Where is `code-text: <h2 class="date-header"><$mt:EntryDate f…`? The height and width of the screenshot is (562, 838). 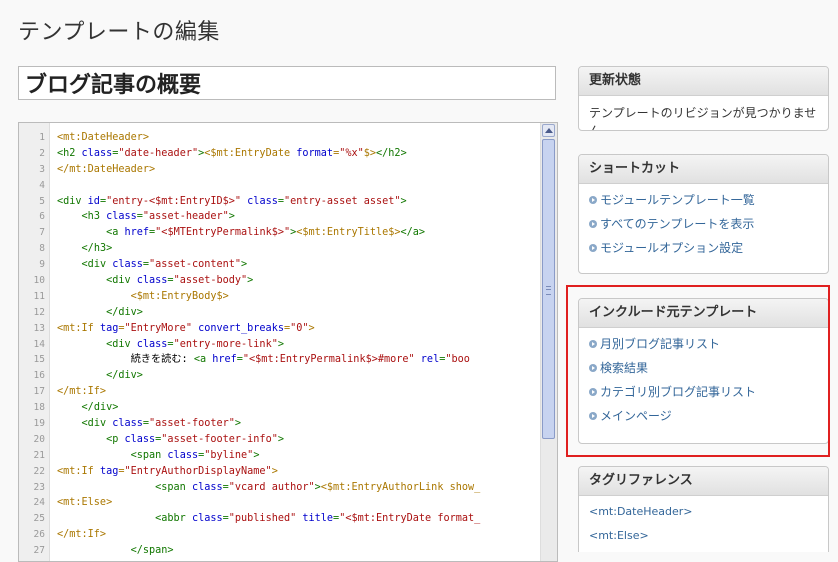 code-text: <h2 class="date-header"><$mt:EntryDate f… is located at coordinates (299, 154).